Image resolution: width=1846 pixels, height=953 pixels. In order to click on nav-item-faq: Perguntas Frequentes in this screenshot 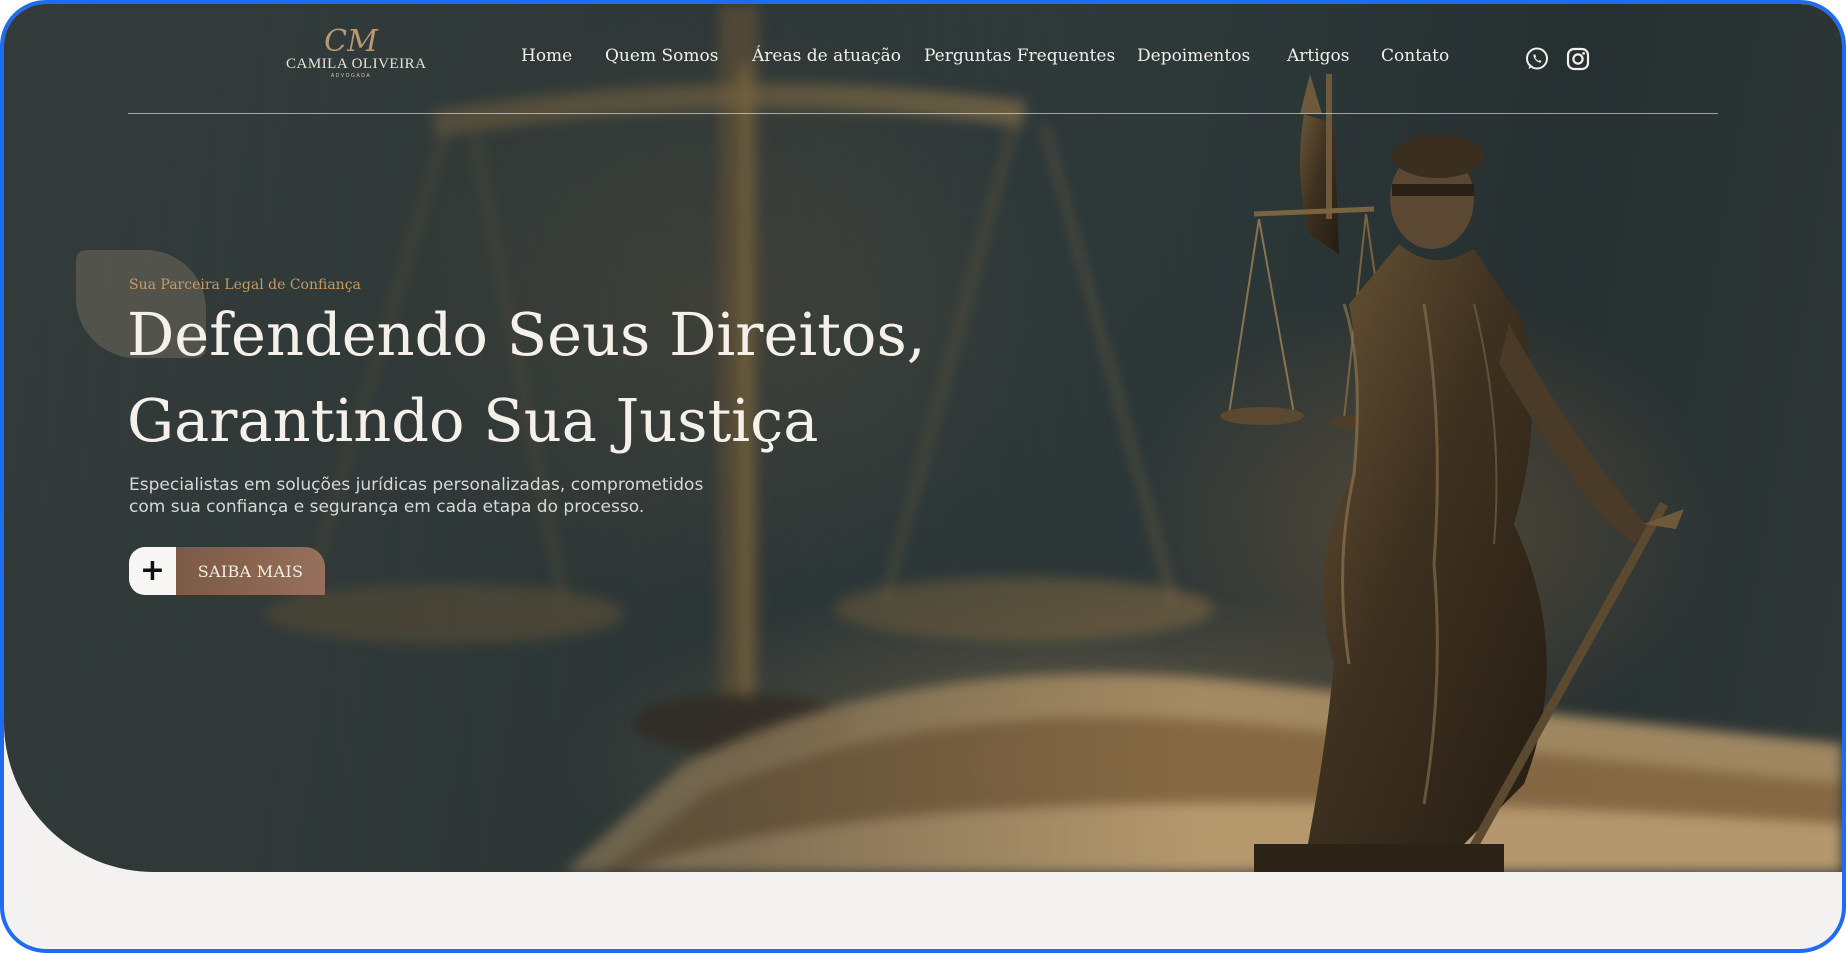, I will do `click(1019, 56)`.